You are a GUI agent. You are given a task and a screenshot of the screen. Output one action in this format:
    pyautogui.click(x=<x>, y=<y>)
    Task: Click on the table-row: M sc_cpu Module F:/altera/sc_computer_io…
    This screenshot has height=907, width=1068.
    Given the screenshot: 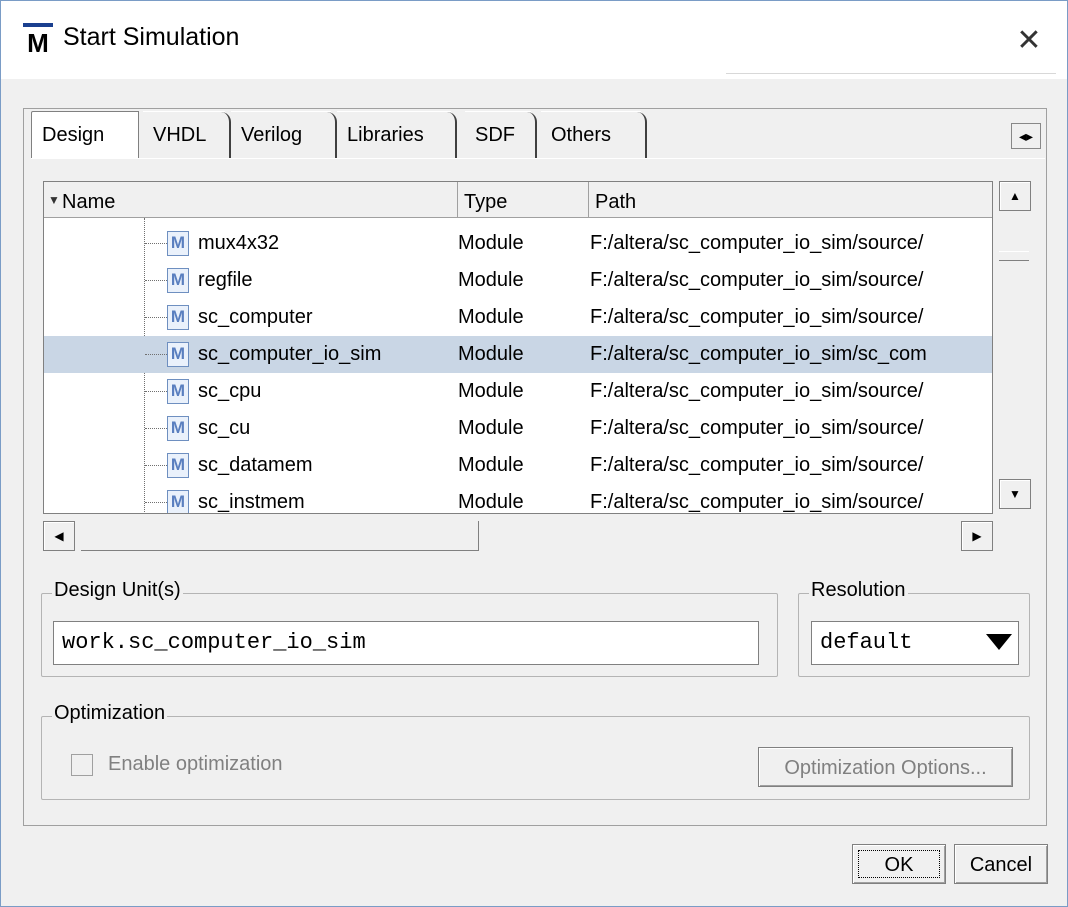 What is the action you would take?
    pyautogui.click(x=518, y=391)
    